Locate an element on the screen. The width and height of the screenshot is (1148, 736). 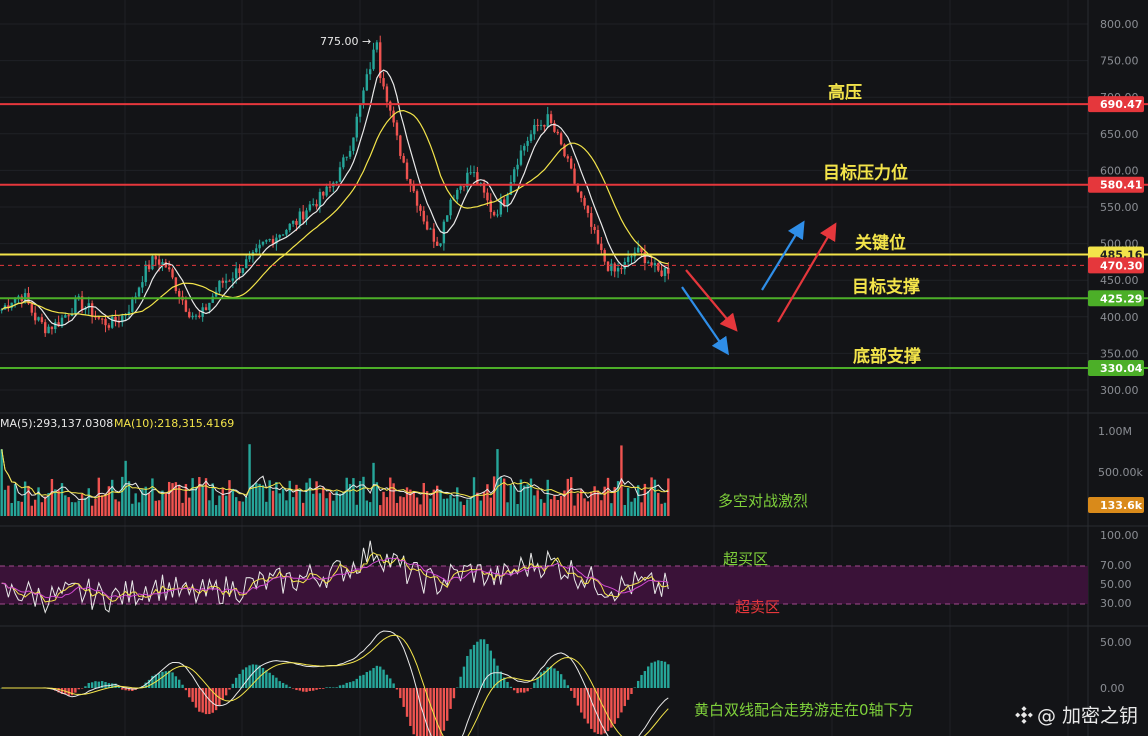
macd-tick-label: 50.00 is located at coordinates (1116, 642).